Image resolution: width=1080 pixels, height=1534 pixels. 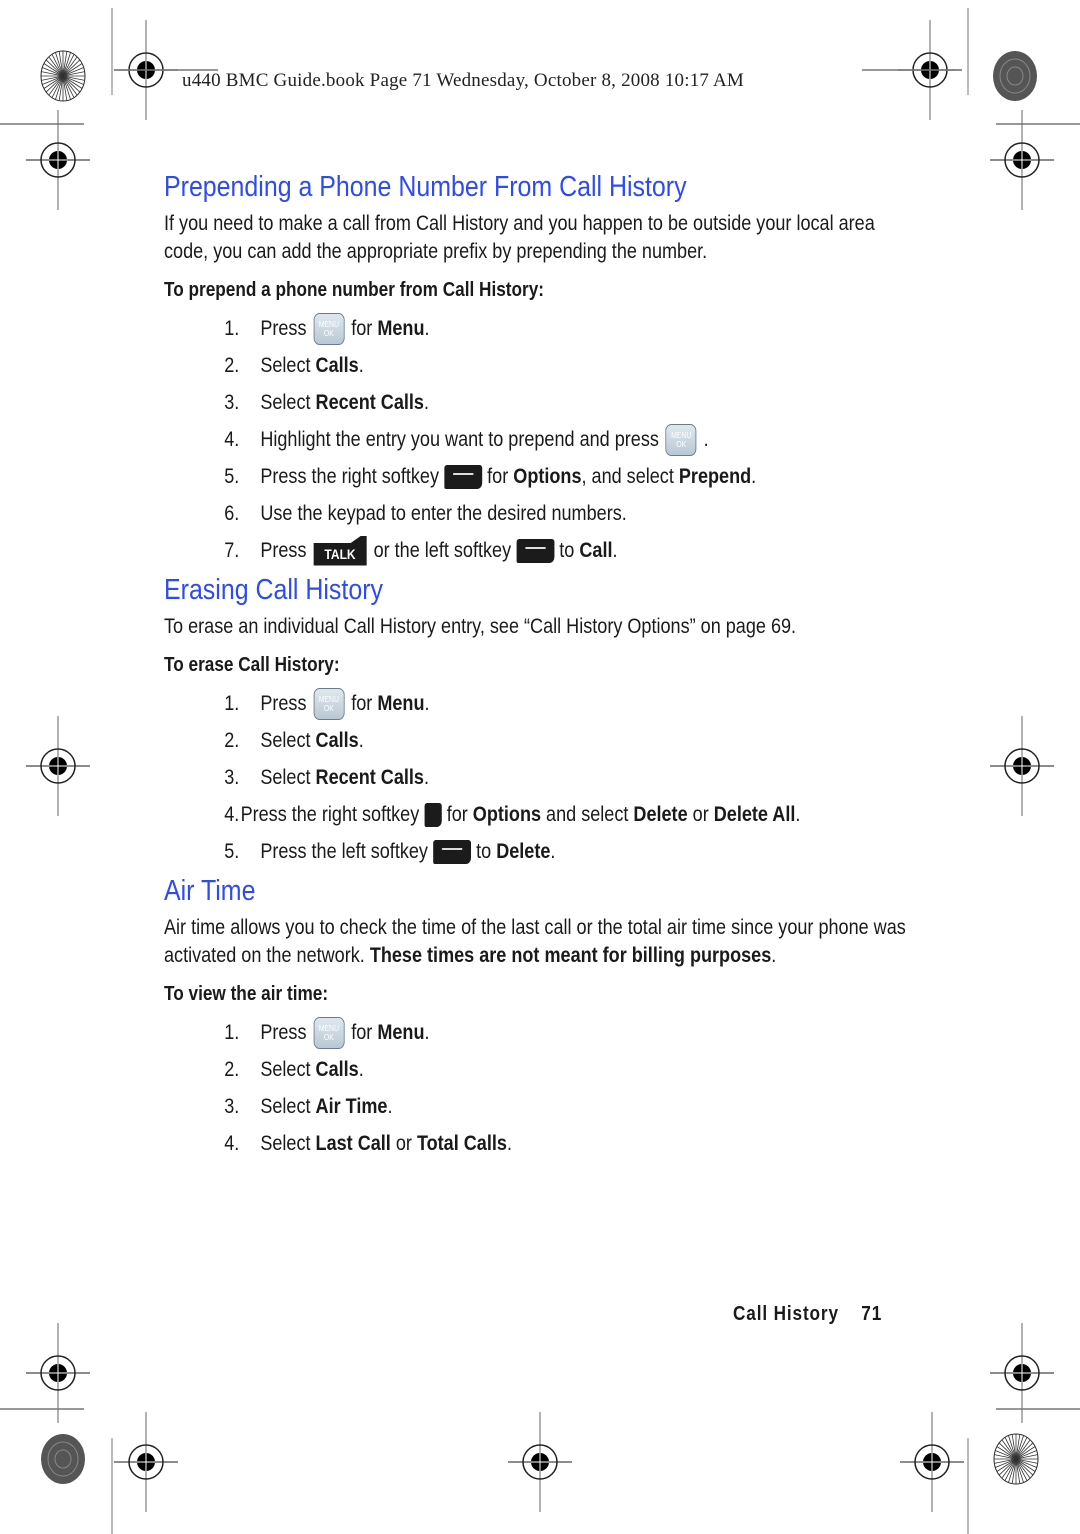 What do you see at coordinates (58, 160) in the screenshot?
I see `registration-mark-left-upper` at bounding box center [58, 160].